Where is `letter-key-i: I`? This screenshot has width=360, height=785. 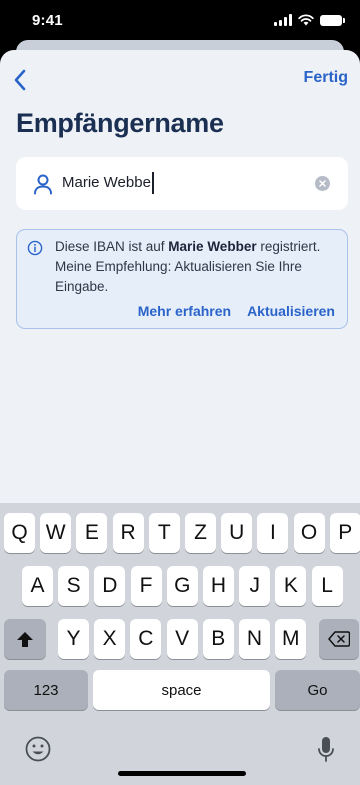 letter-key-i: I is located at coordinates (273, 533).